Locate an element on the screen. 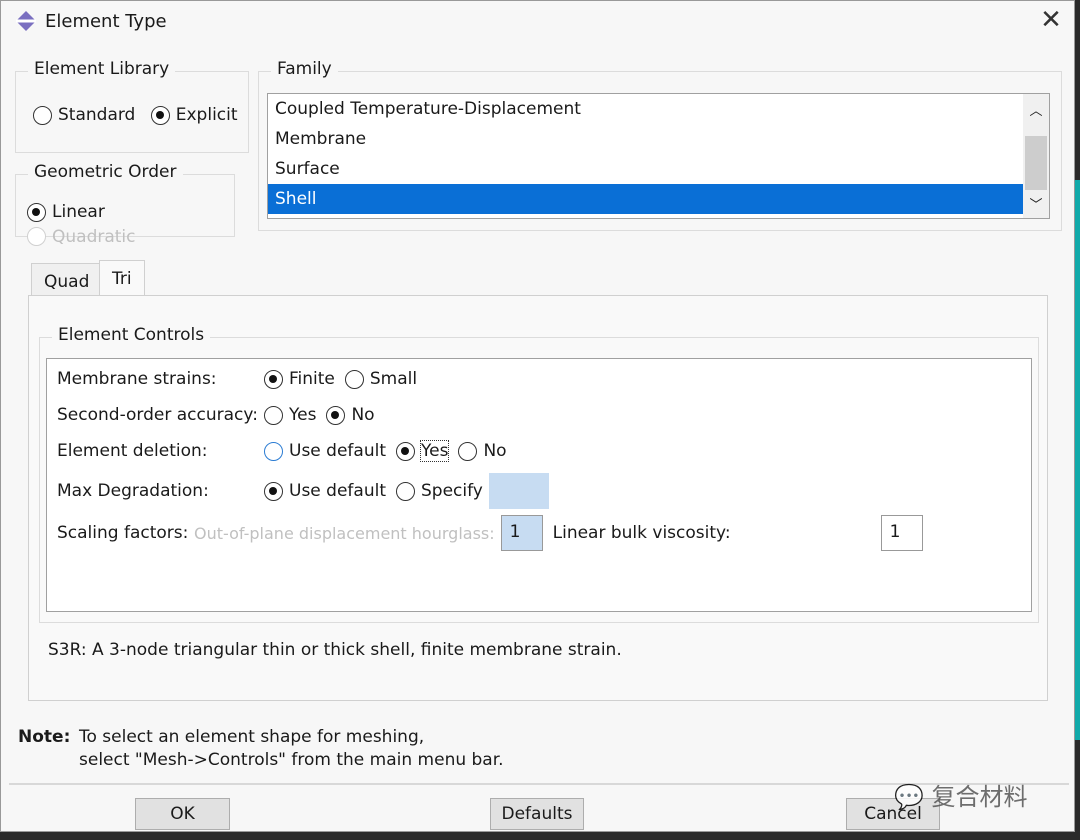 This screenshot has height=840, width=1080. max-degradation-input is located at coordinates (518, 491).